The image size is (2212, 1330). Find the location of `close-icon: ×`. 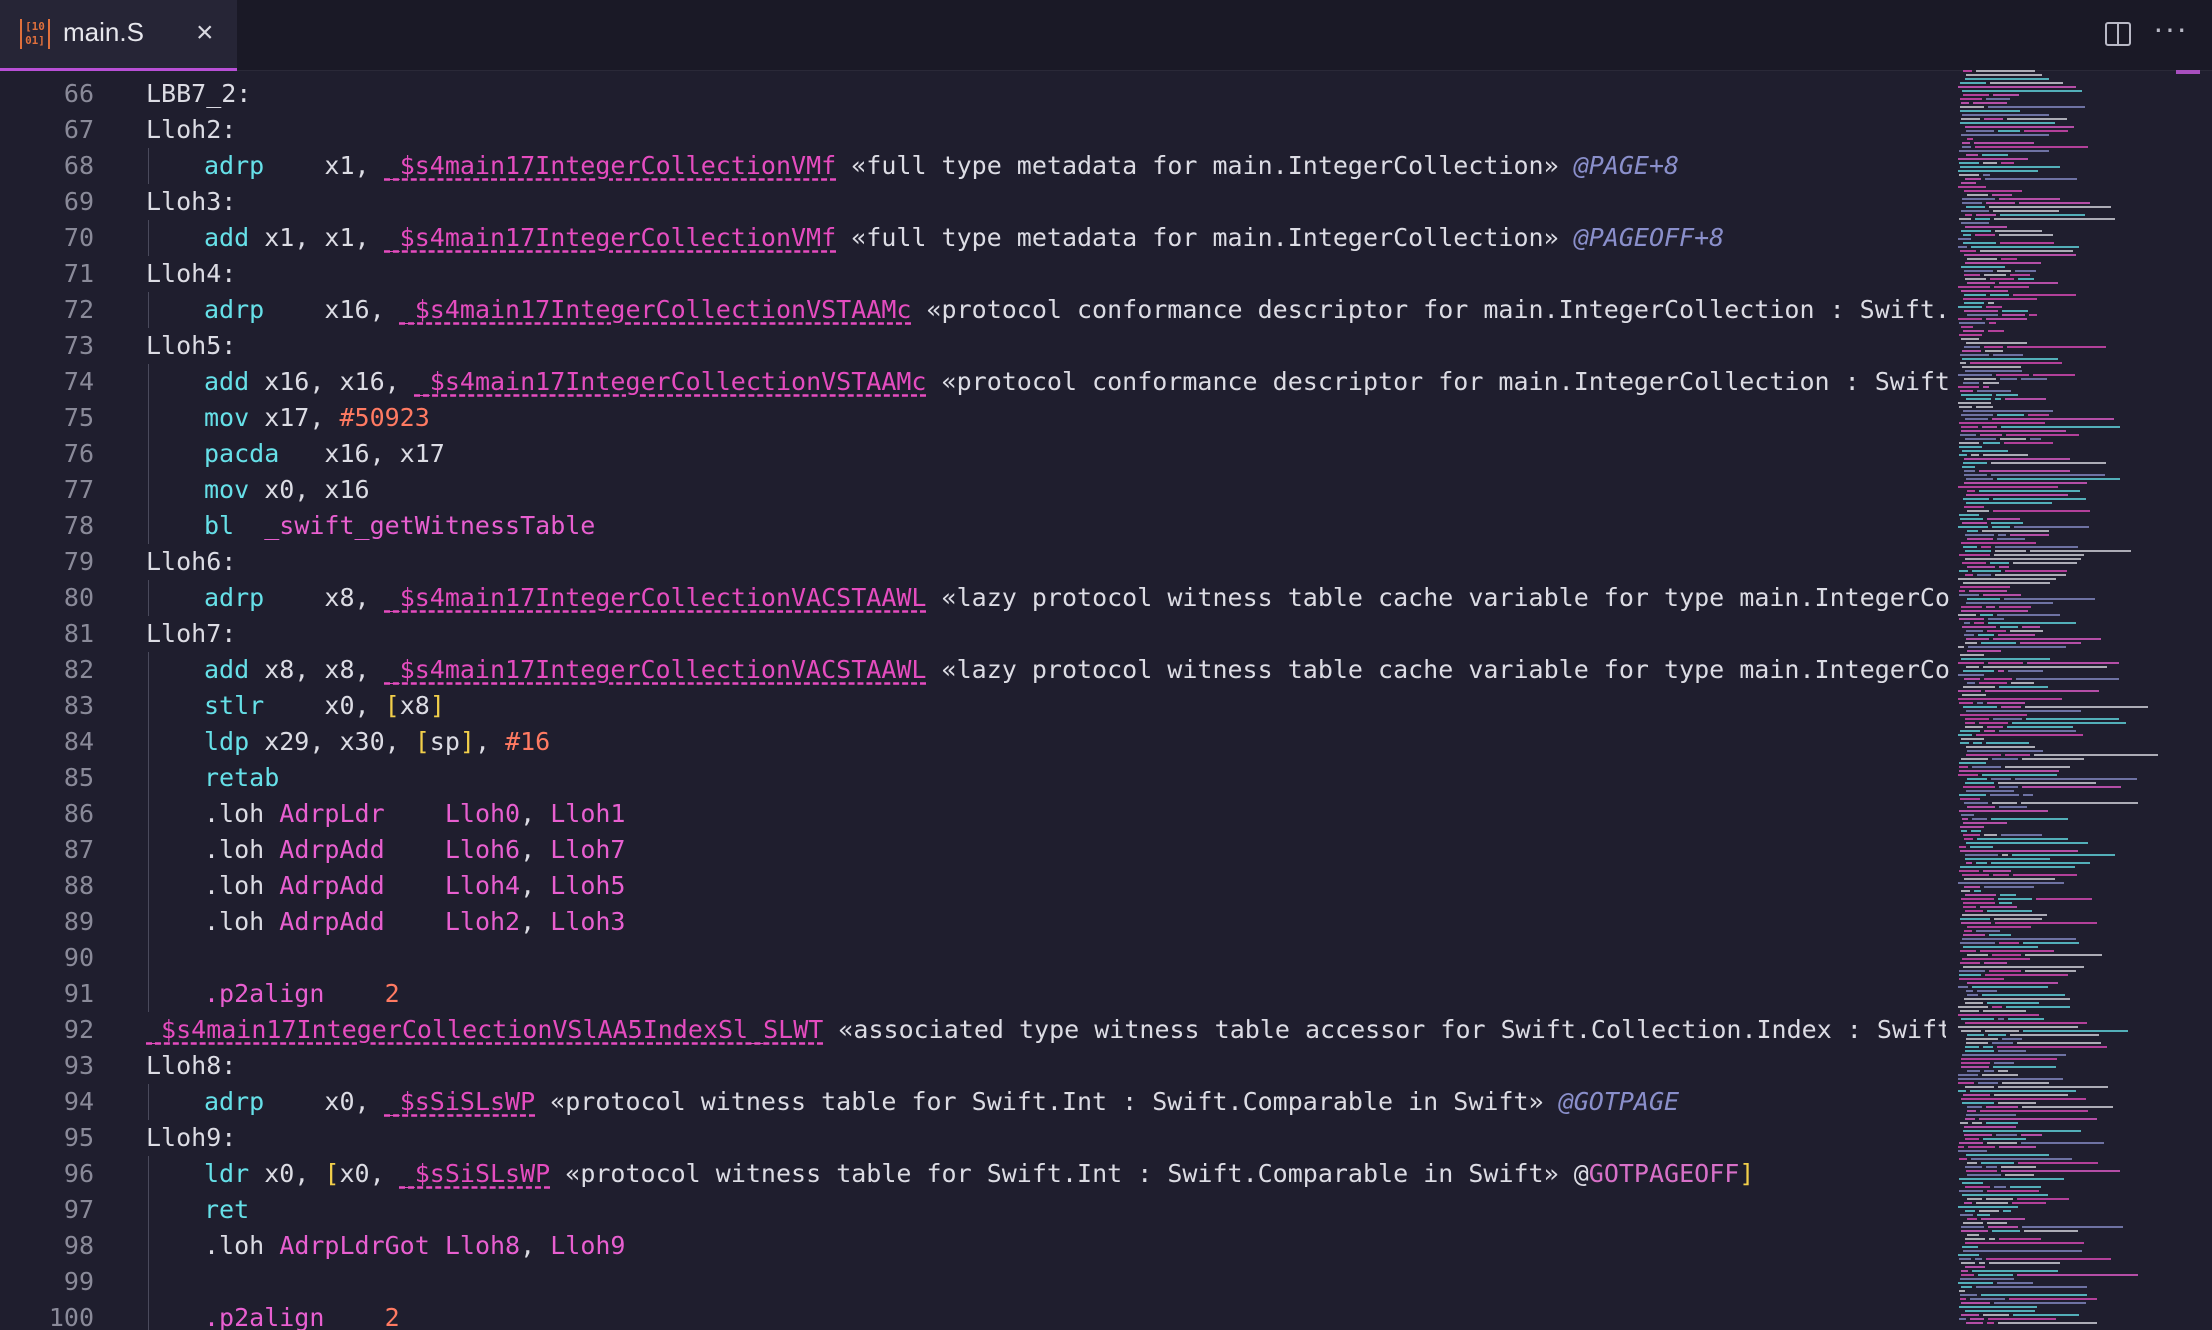

close-icon: × is located at coordinates (205, 33).